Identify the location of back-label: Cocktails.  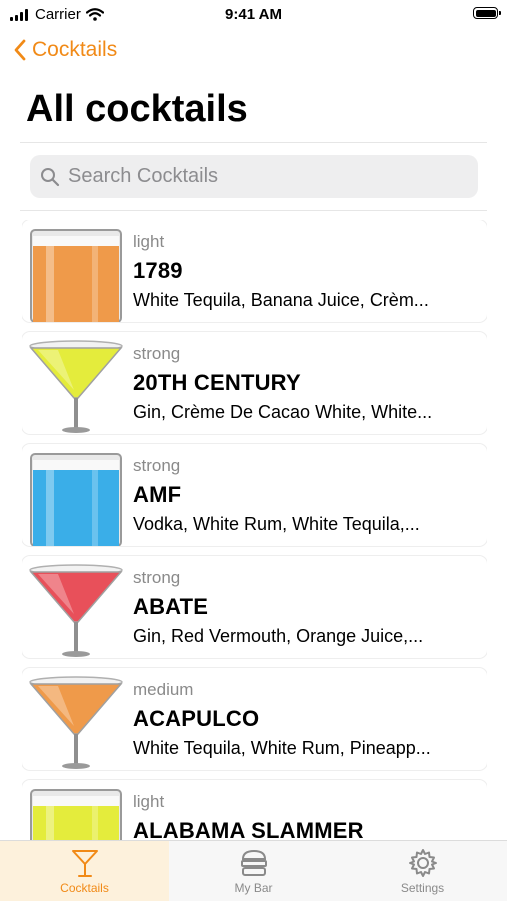
(75, 49).